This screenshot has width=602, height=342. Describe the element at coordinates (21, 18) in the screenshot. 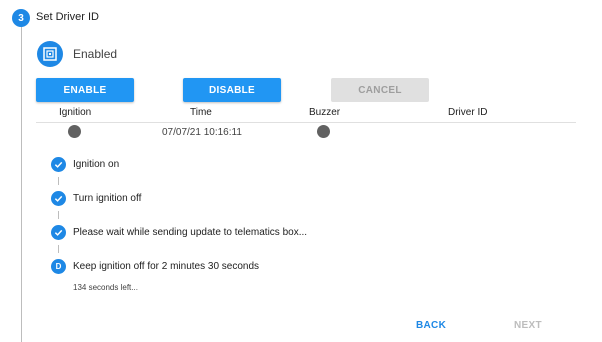

I see `step-number-badge: 3` at that location.